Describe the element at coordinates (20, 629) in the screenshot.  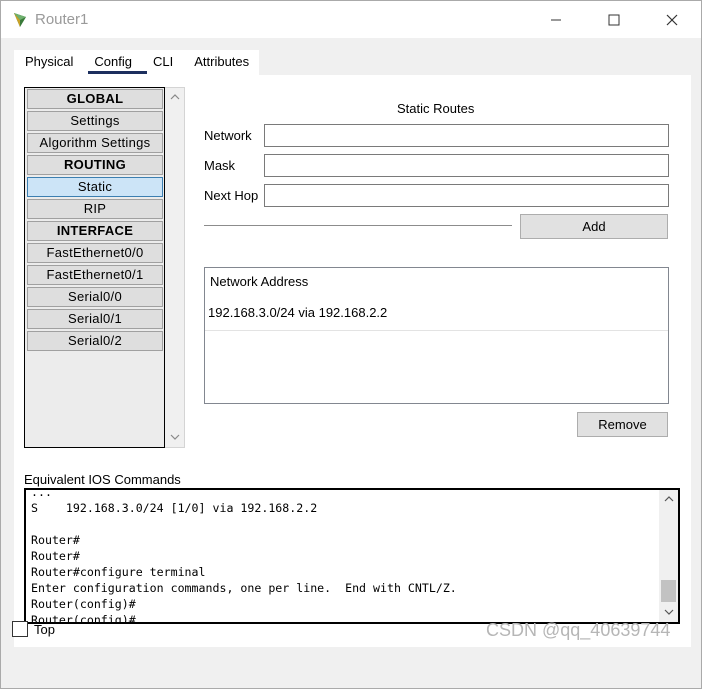
I see `top-checkbox` at that location.